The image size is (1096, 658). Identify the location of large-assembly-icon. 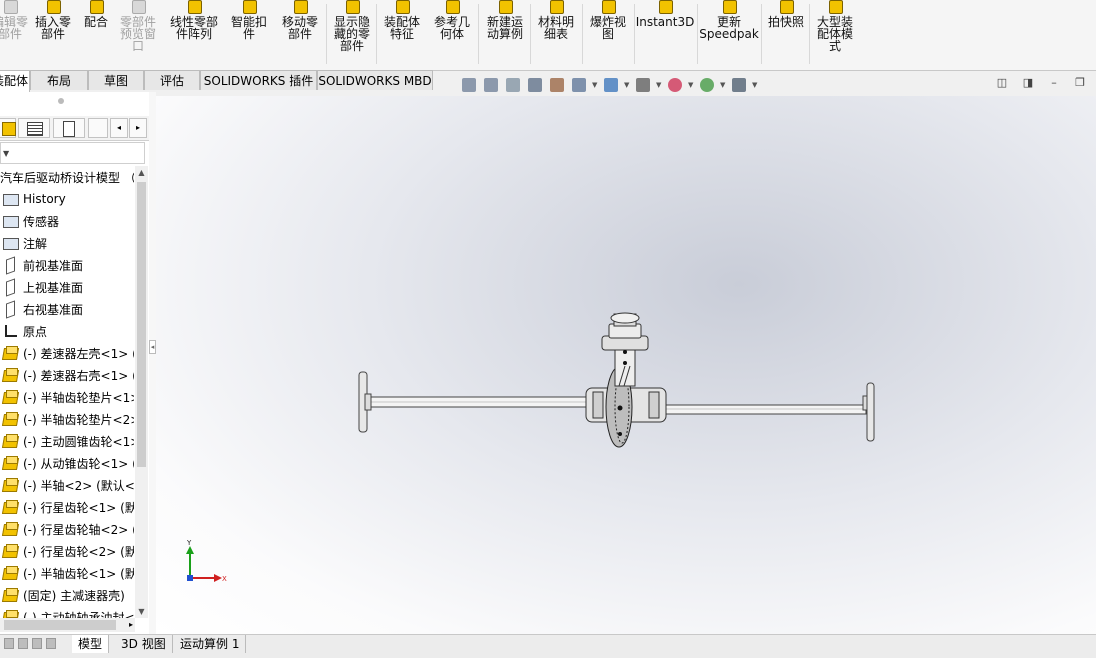
(835, 7).